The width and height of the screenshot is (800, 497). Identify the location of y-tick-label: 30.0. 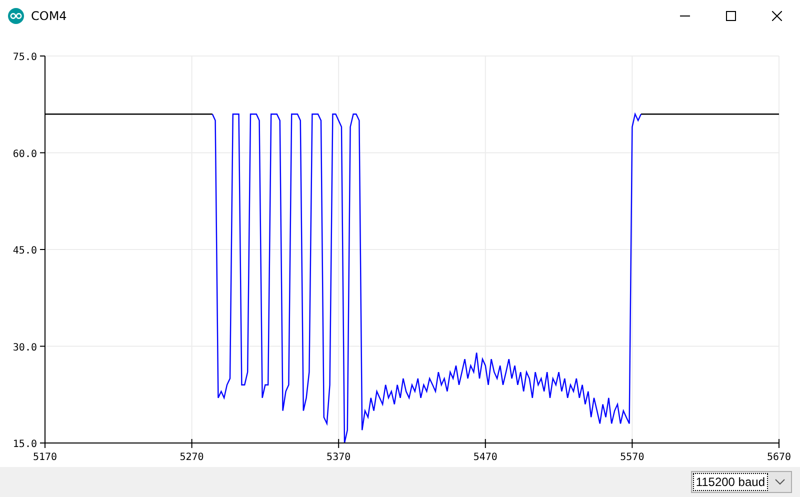
(24, 348).